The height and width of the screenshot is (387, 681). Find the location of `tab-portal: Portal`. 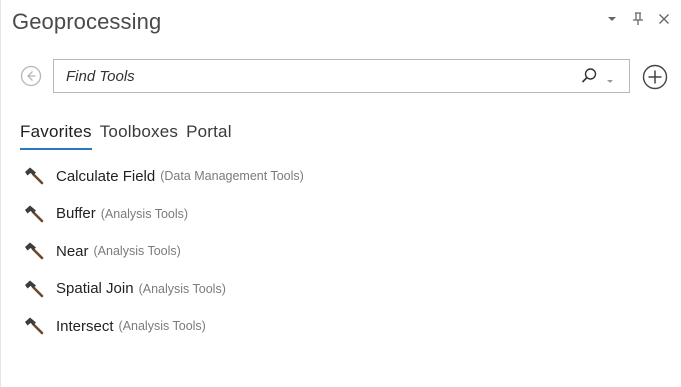

tab-portal: Portal is located at coordinates (209, 136).